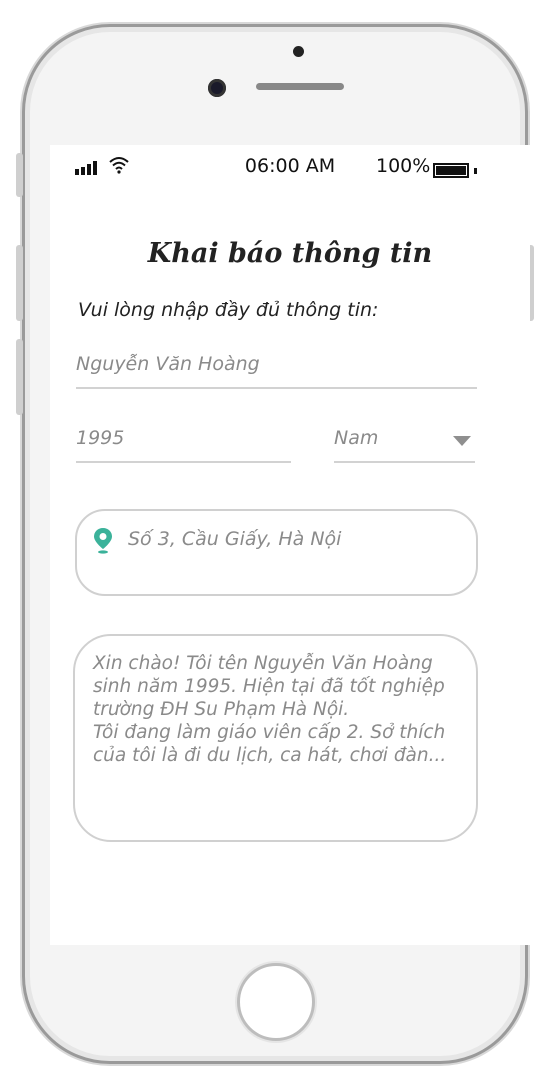 This screenshot has width=550, height=1086. Describe the element at coordinates (228, 310) in the screenshot. I see `form-instruction: Vui lòng nhập đầy đủ thông tin:` at that location.